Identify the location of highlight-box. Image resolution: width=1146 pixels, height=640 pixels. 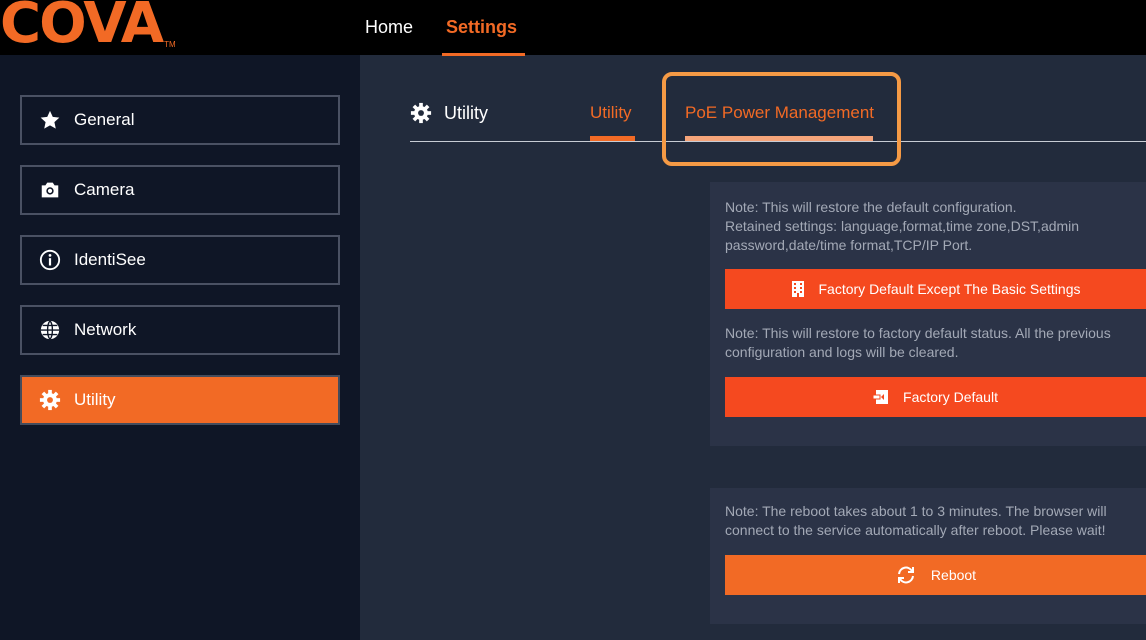
(781, 119).